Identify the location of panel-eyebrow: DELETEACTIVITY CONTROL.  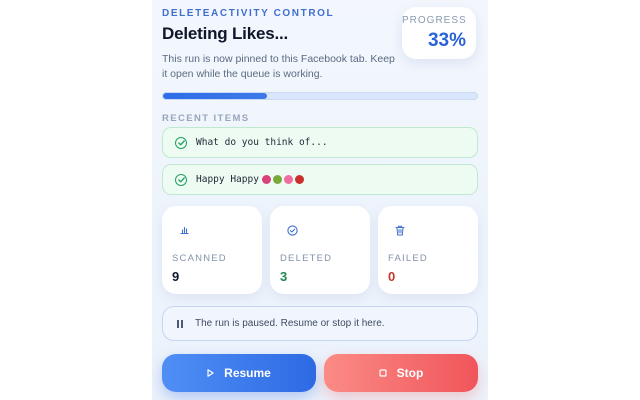
(248, 13).